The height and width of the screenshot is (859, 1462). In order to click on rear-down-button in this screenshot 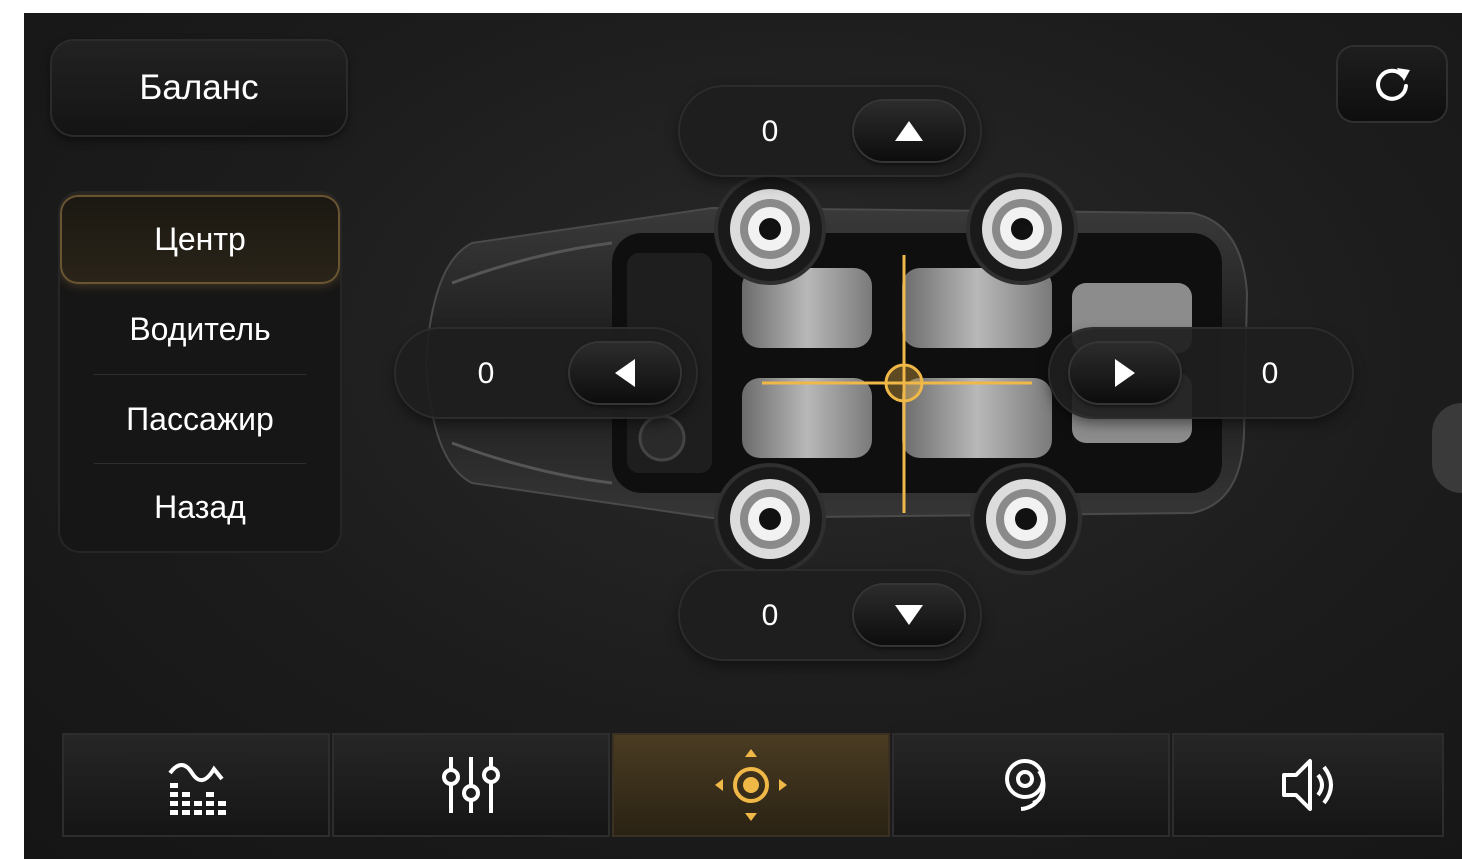, I will do `click(909, 615)`.